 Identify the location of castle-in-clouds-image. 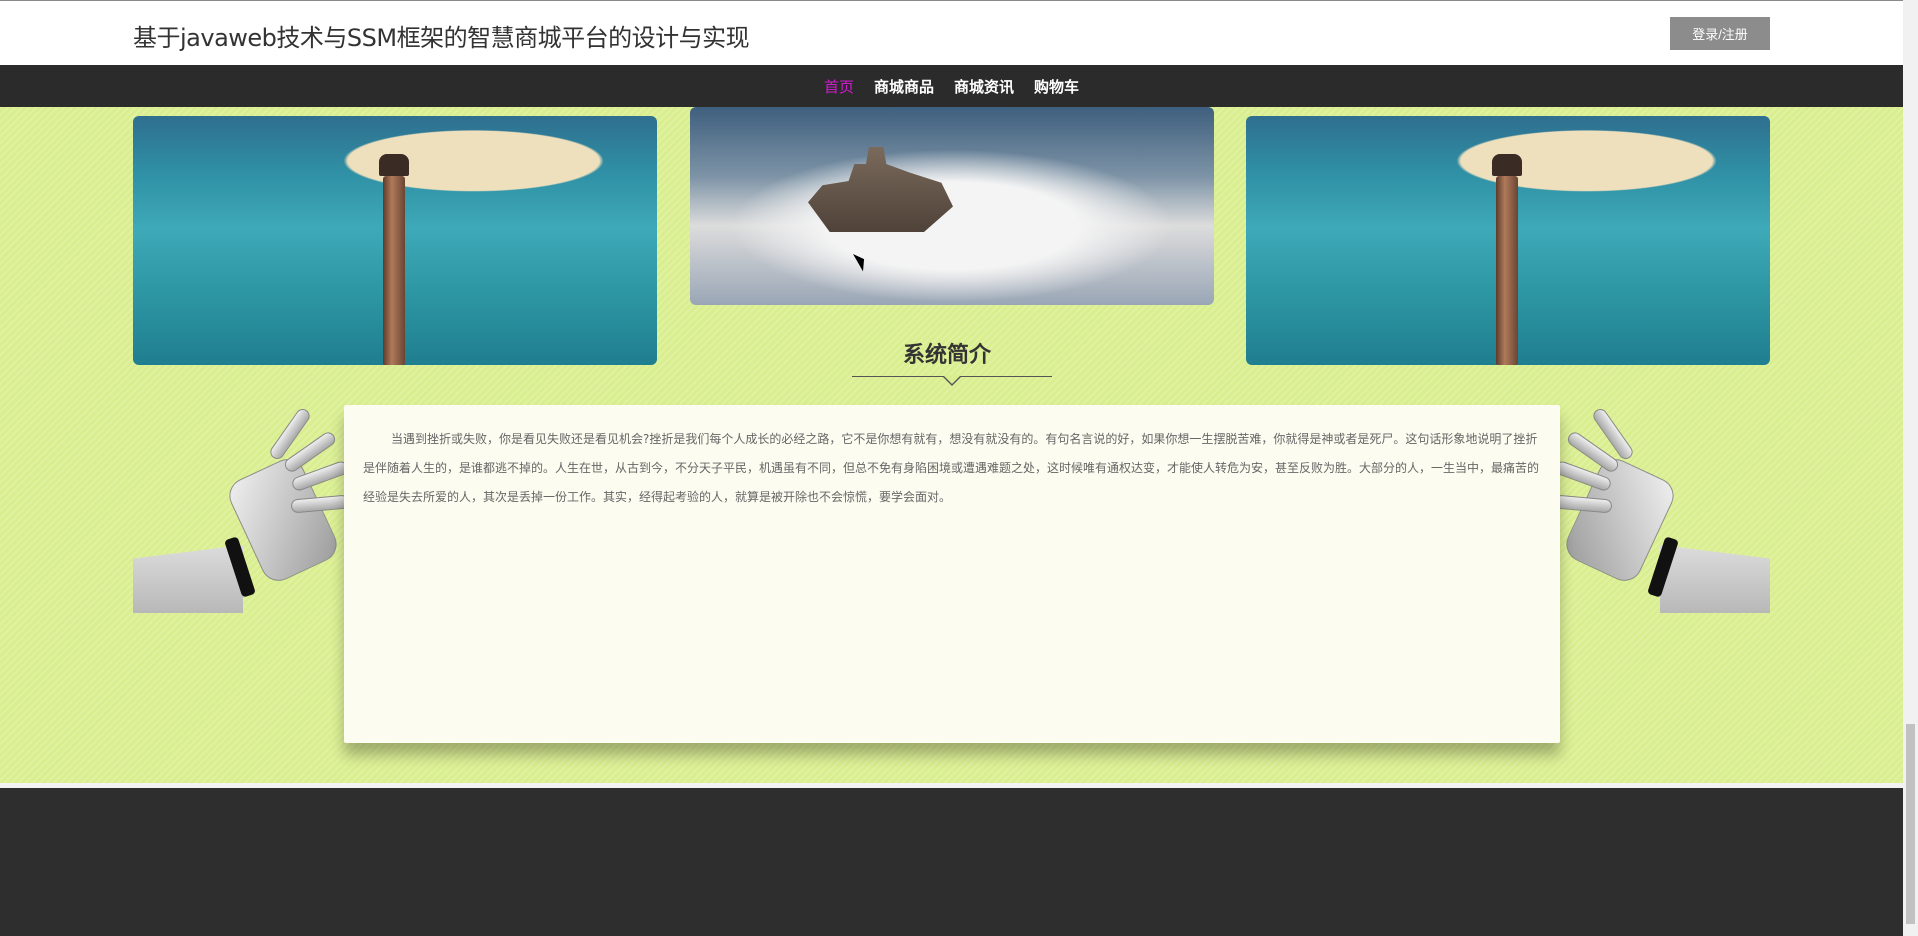
(880, 189).